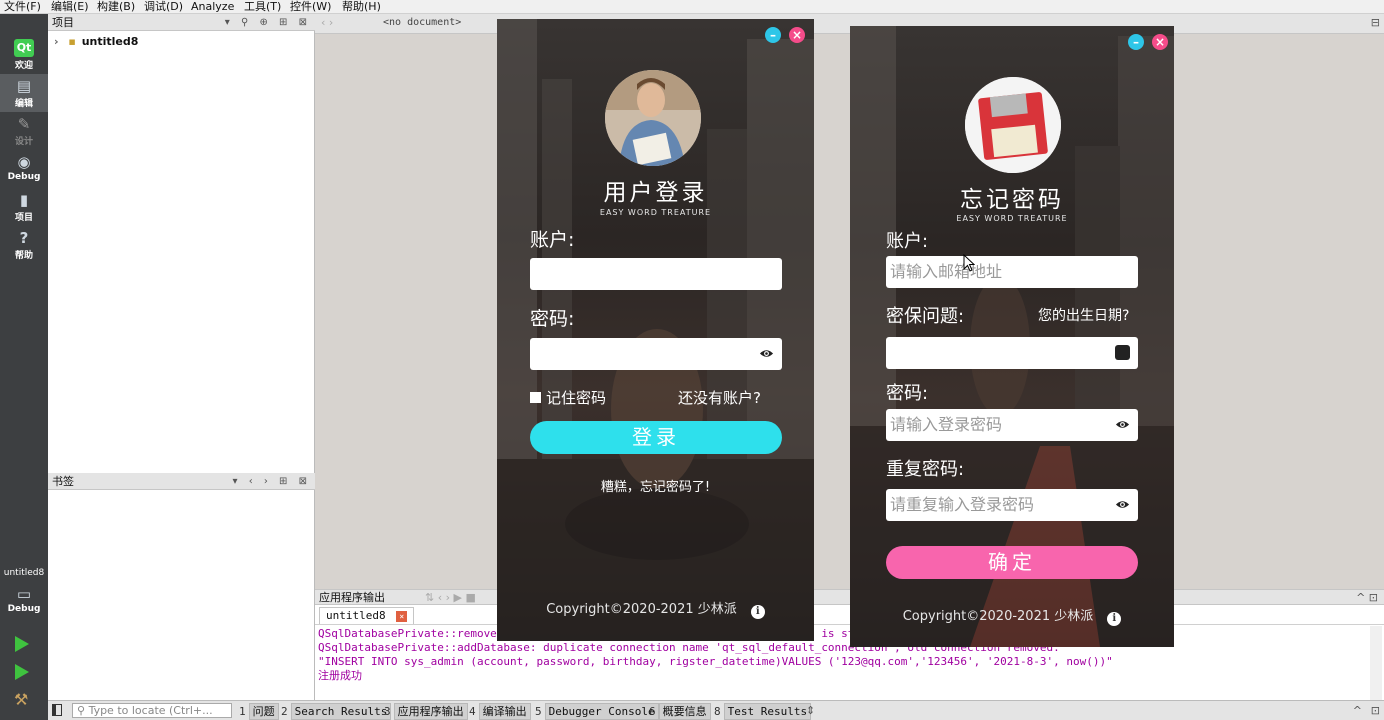 The image size is (1384, 720). Describe the element at coordinates (1012, 200) in the screenshot. I see `forgot-title: 忘记密码` at that location.